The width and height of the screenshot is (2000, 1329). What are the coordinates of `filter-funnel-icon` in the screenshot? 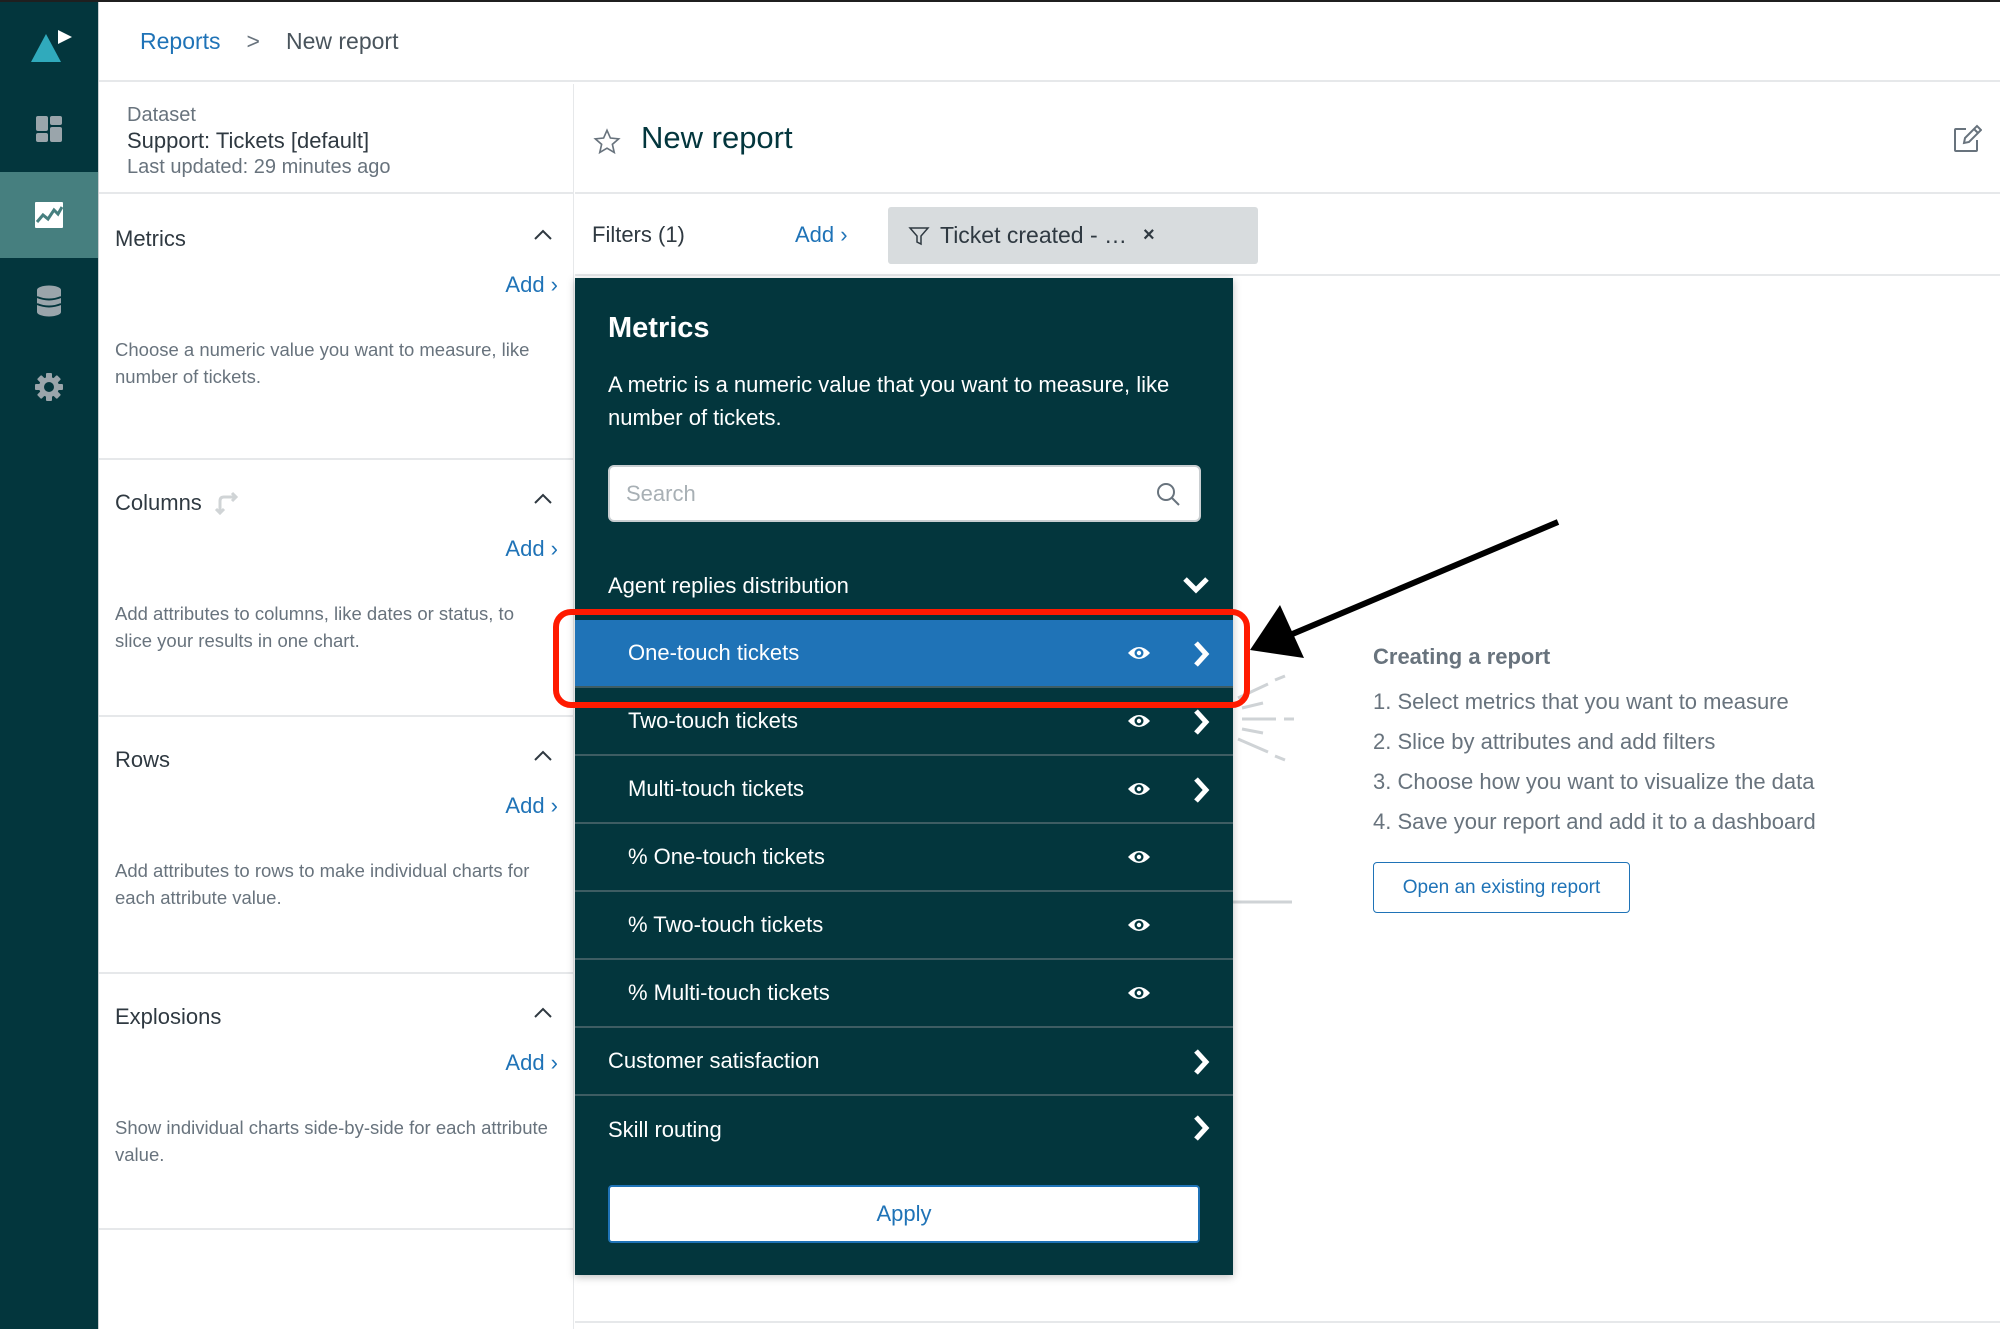 It's located at (919, 235).